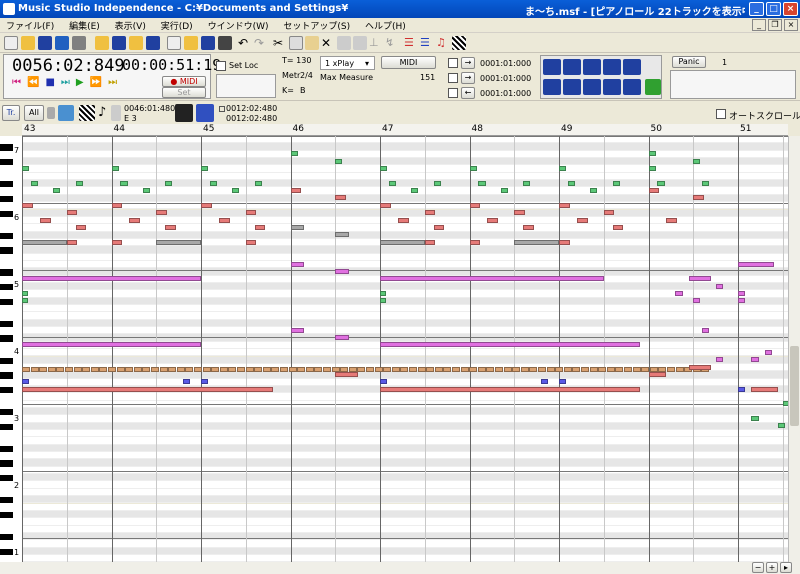 The image size is (800, 574). What do you see at coordinates (786, 567) in the screenshot?
I see `scroll-right-button: ▸` at bounding box center [786, 567].